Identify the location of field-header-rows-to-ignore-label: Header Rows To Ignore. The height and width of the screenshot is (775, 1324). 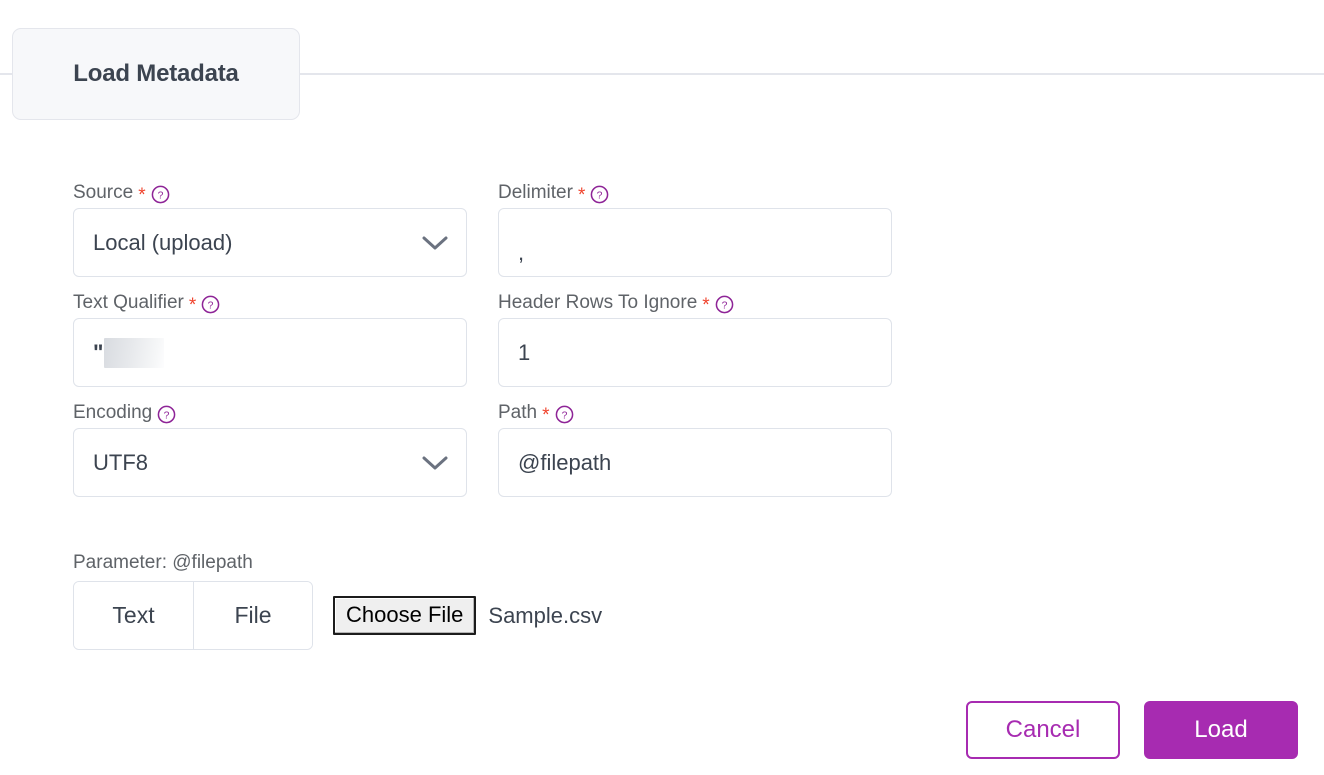
(598, 302).